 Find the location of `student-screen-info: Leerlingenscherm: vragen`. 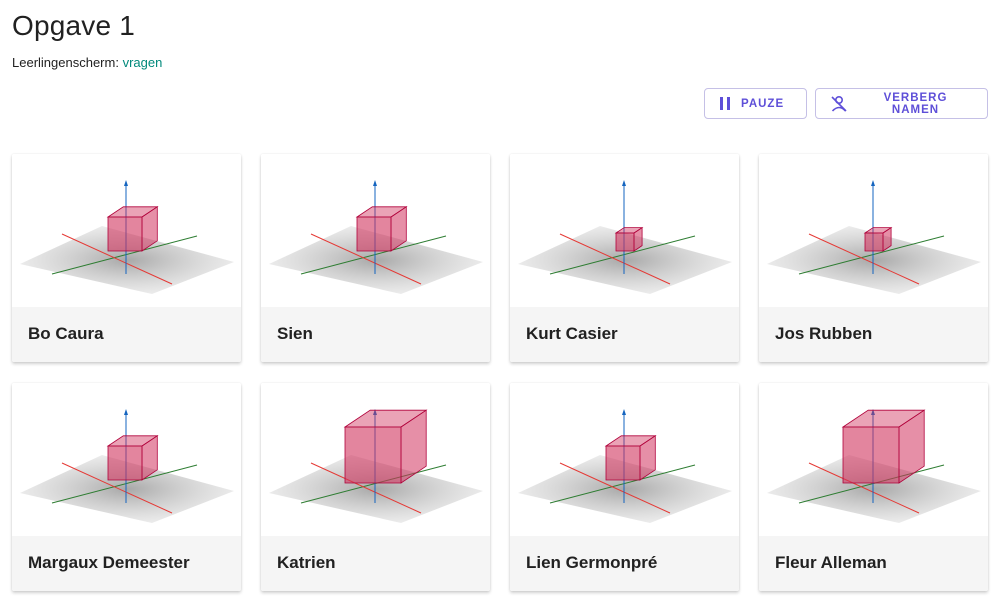

student-screen-info: Leerlingenscherm: vragen is located at coordinates (87, 62).